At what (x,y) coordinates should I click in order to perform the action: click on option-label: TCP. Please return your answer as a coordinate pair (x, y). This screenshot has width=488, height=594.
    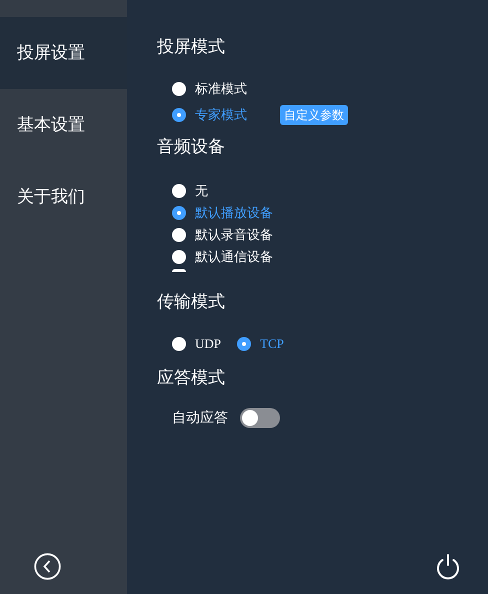
    Looking at the image, I should click on (272, 344).